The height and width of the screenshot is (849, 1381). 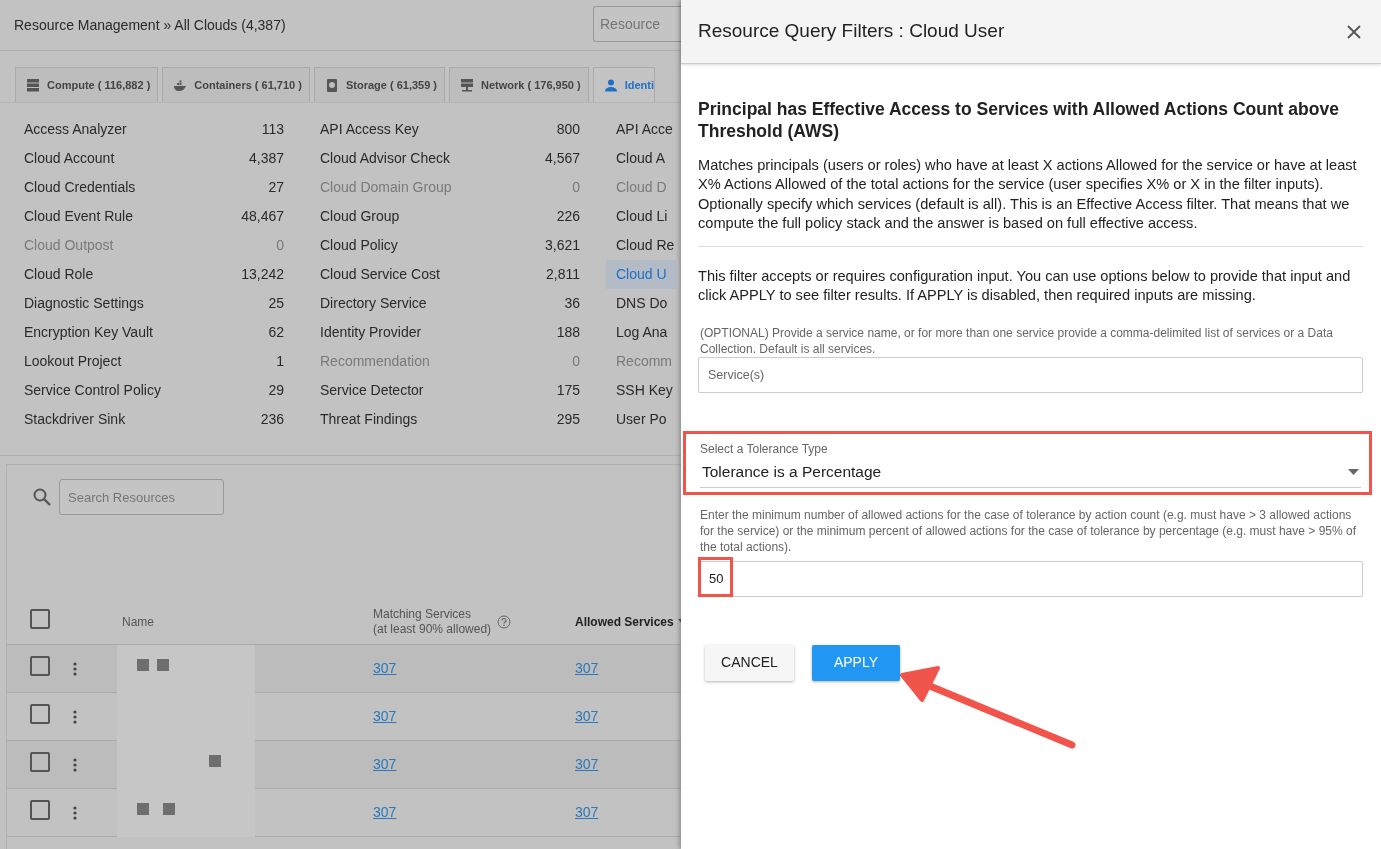 What do you see at coordinates (644, 129) in the screenshot?
I see `resource-item: API Acce` at bounding box center [644, 129].